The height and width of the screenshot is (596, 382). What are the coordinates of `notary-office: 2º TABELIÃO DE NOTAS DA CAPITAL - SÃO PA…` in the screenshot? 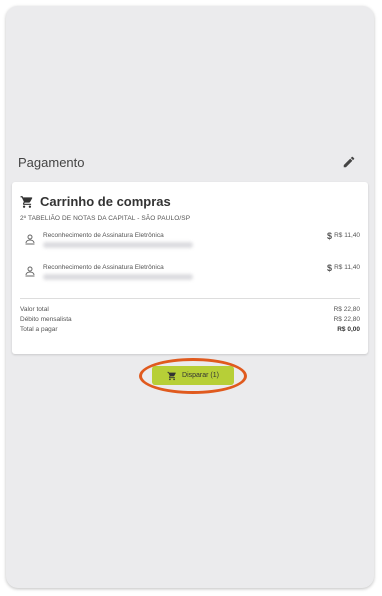 It's located at (105, 218).